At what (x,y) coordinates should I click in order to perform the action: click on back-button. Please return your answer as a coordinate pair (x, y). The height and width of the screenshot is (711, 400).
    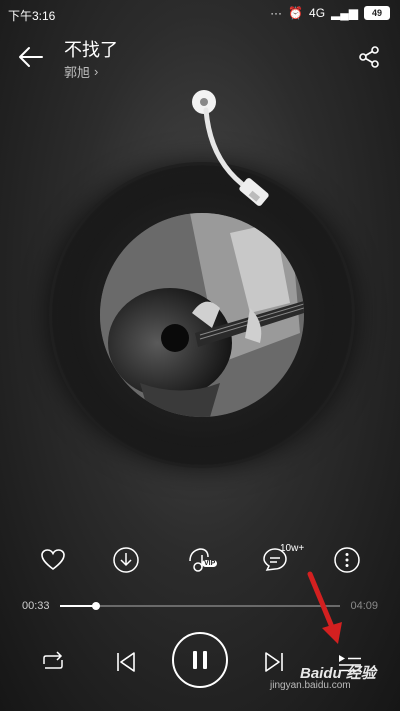
    Looking at the image, I should click on (31, 57).